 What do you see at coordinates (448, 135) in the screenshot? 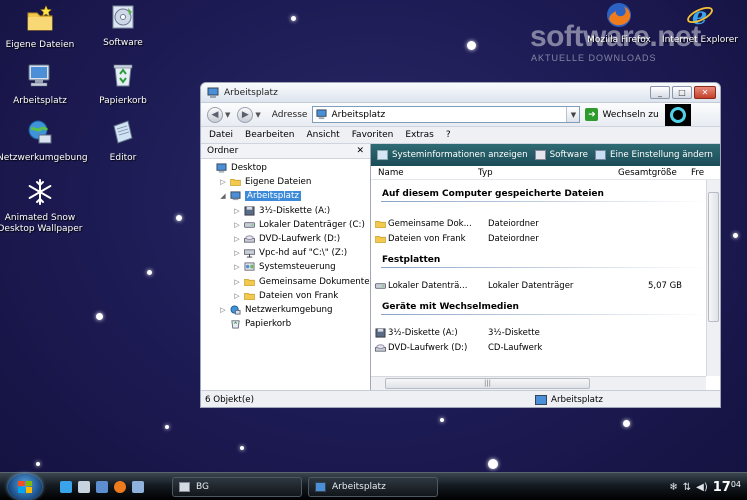
I see `menu-help: ?` at bounding box center [448, 135].